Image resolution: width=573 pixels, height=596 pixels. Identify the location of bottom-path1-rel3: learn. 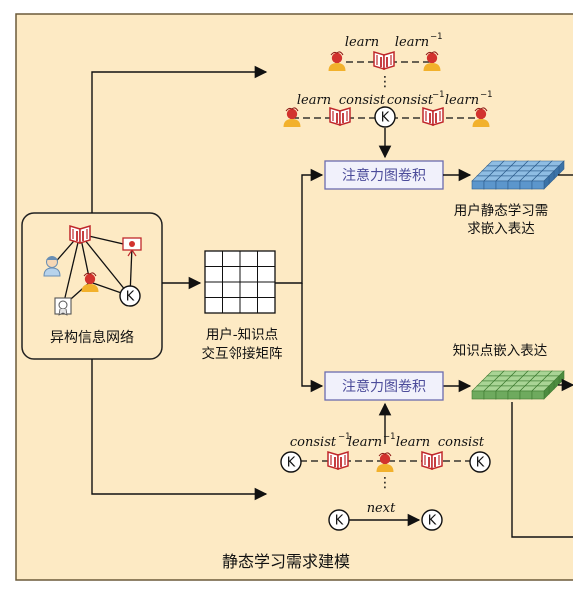
(413, 442).